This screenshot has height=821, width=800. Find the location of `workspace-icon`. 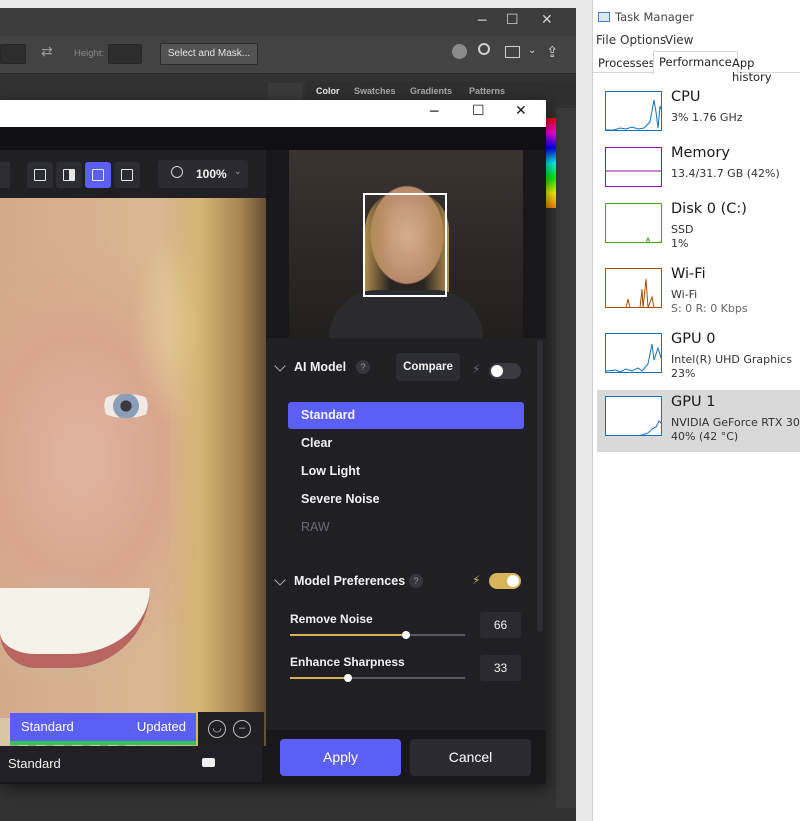

workspace-icon is located at coordinates (512, 52).